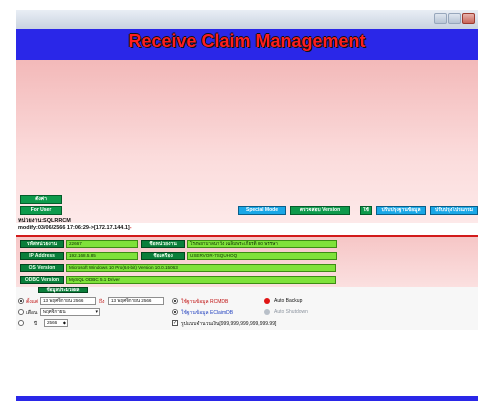  I want to click on month-value: พฤศจิกายน, so click(54, 311).